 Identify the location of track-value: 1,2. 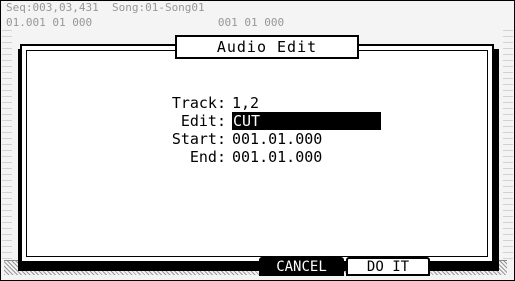
(245, 103).